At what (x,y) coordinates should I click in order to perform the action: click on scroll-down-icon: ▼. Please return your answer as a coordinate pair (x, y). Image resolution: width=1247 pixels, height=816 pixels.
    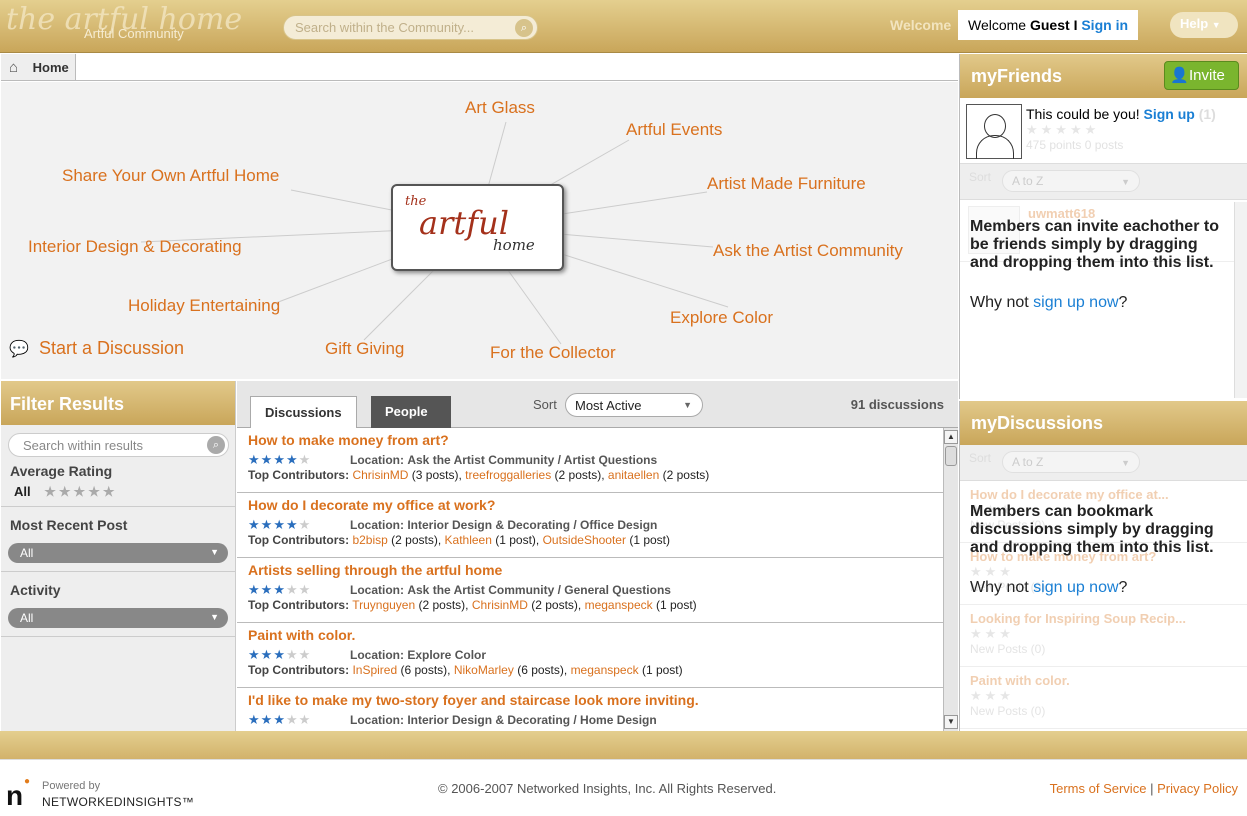
    Looking at the image, I should click on (951, 722).